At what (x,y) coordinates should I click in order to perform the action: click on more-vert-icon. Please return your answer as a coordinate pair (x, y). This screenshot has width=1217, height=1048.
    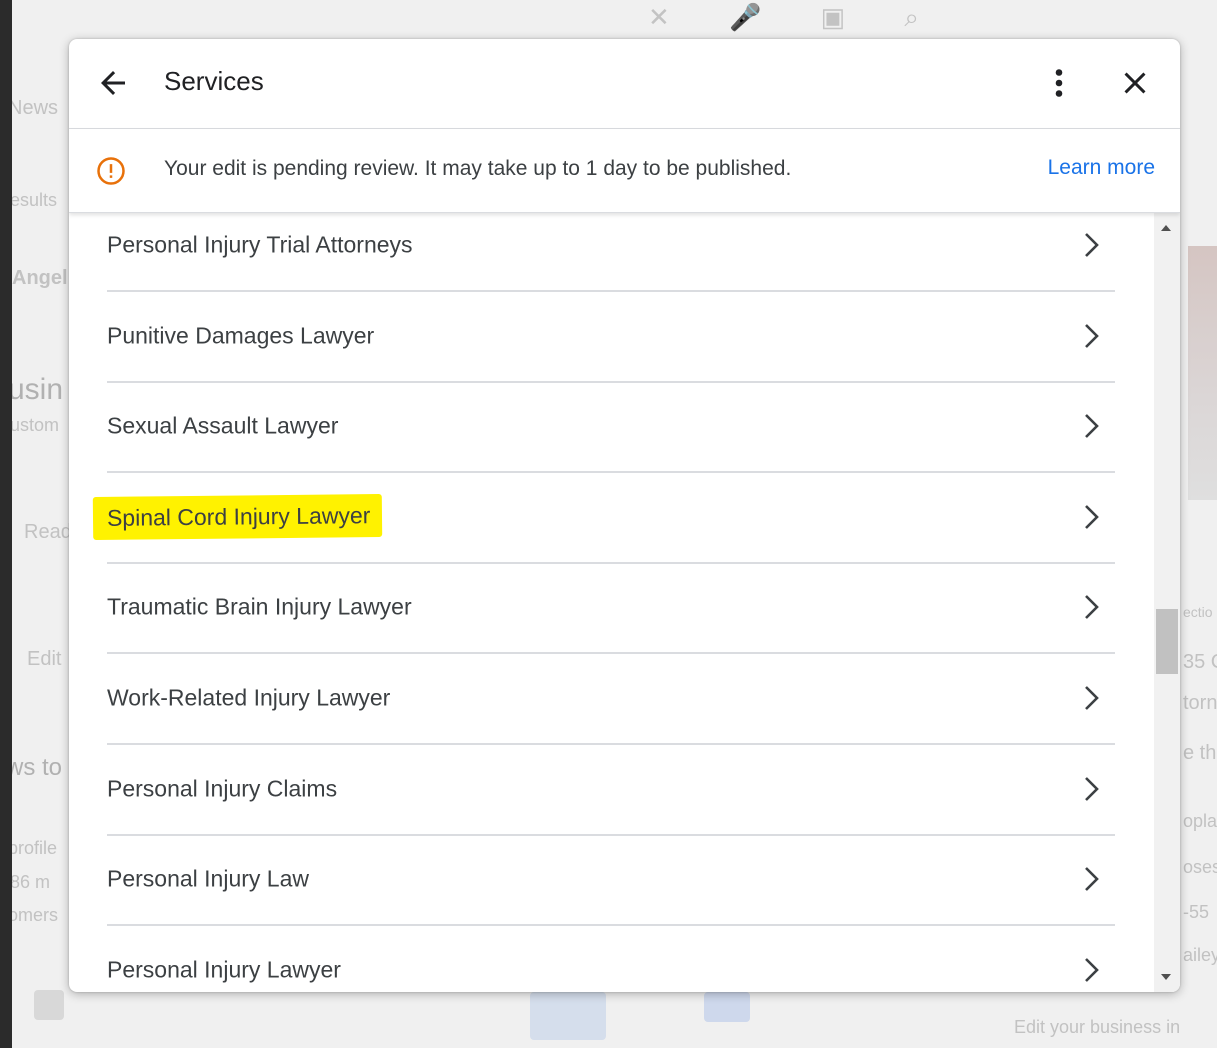
    Looking at the image, I should click on (1059, 83).